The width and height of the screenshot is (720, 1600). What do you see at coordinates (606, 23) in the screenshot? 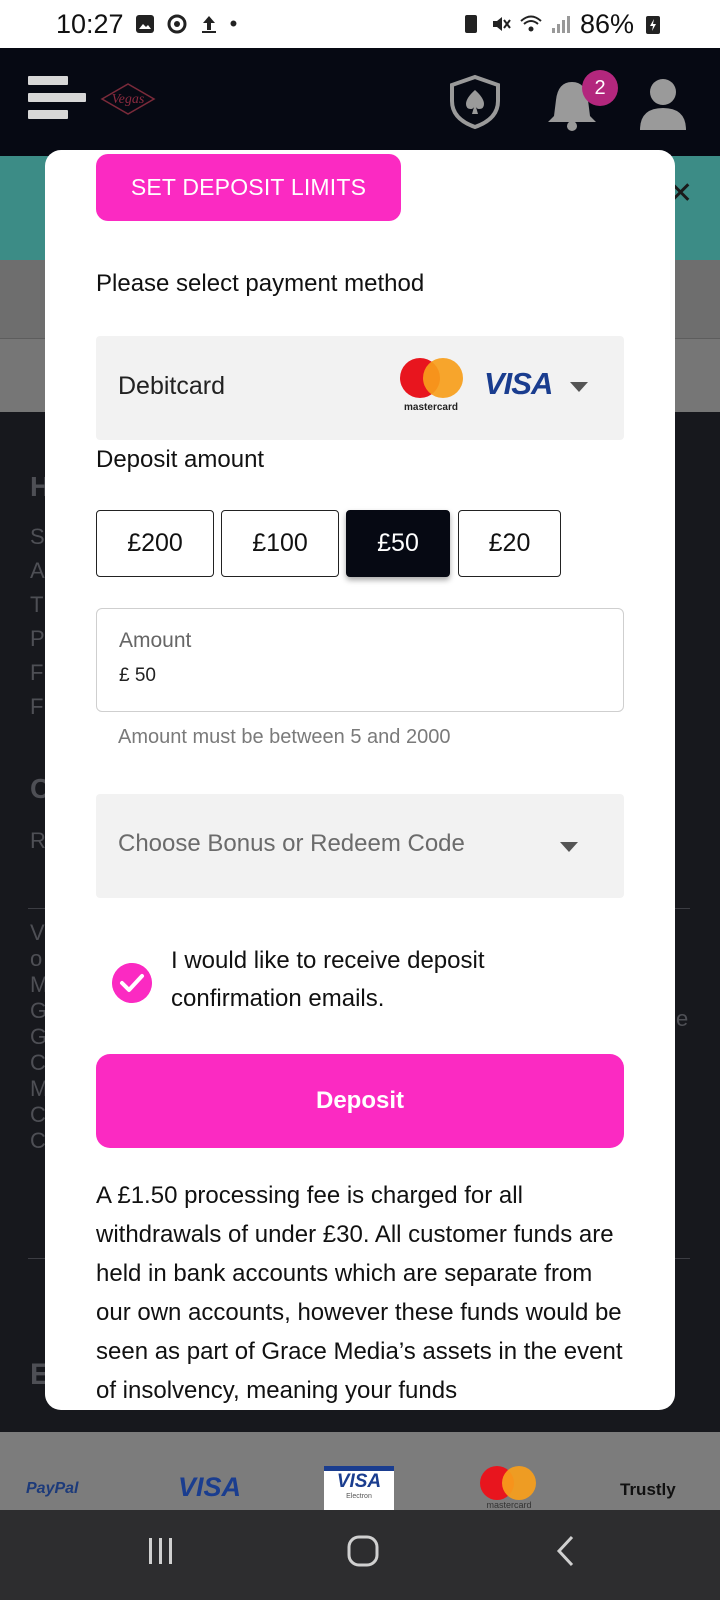
I see `battery-level: 86%` at bounding box center [606, 23].